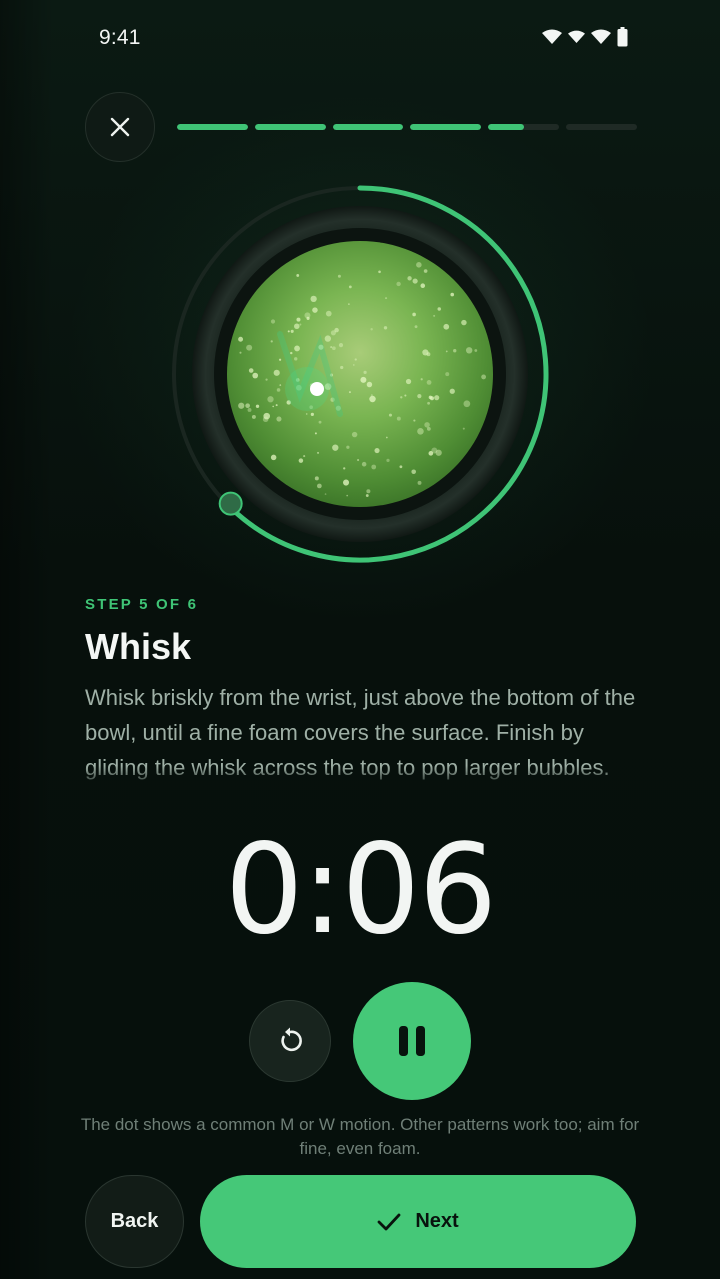  What do you see at coordinates (360, 38) in the screenshot?
I see `status-bar: 9:41` at bounding box center [360, 38].